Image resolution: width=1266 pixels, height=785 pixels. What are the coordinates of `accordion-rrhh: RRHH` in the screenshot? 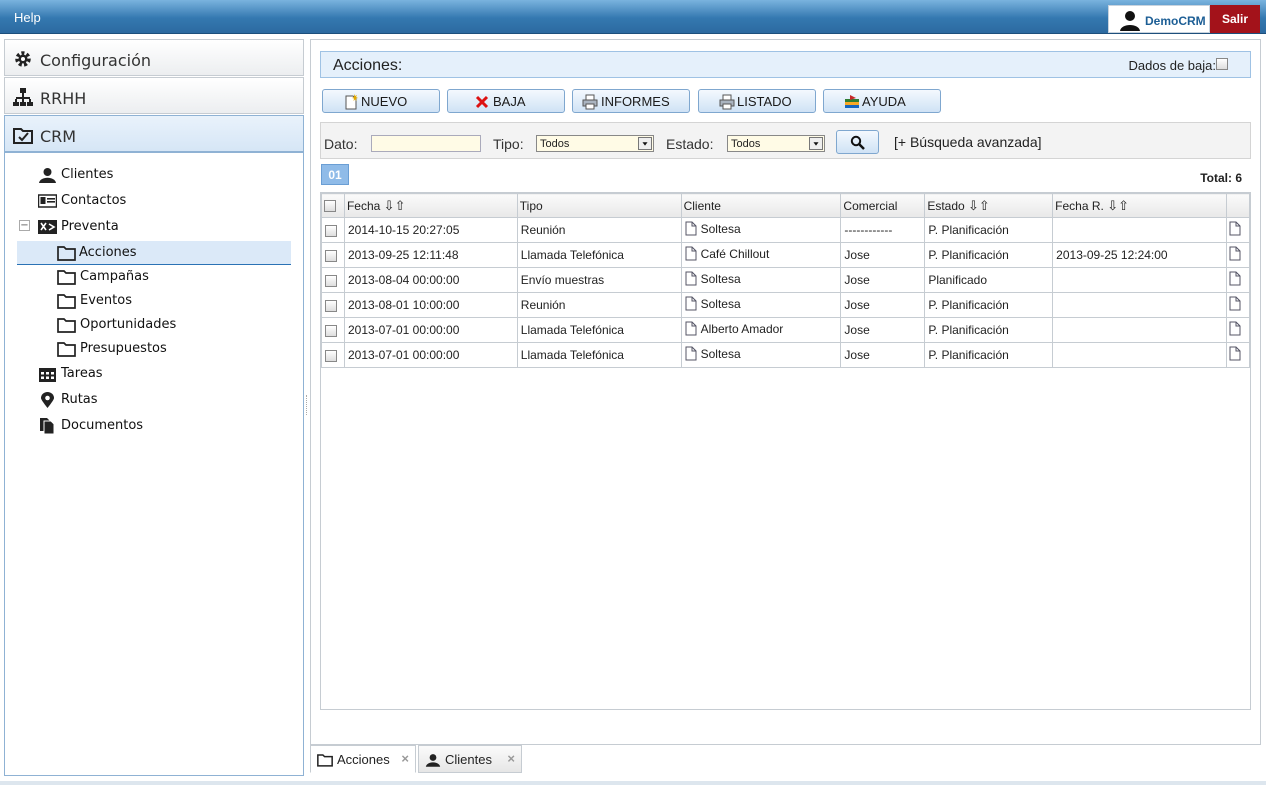 It's located at (154, 95).